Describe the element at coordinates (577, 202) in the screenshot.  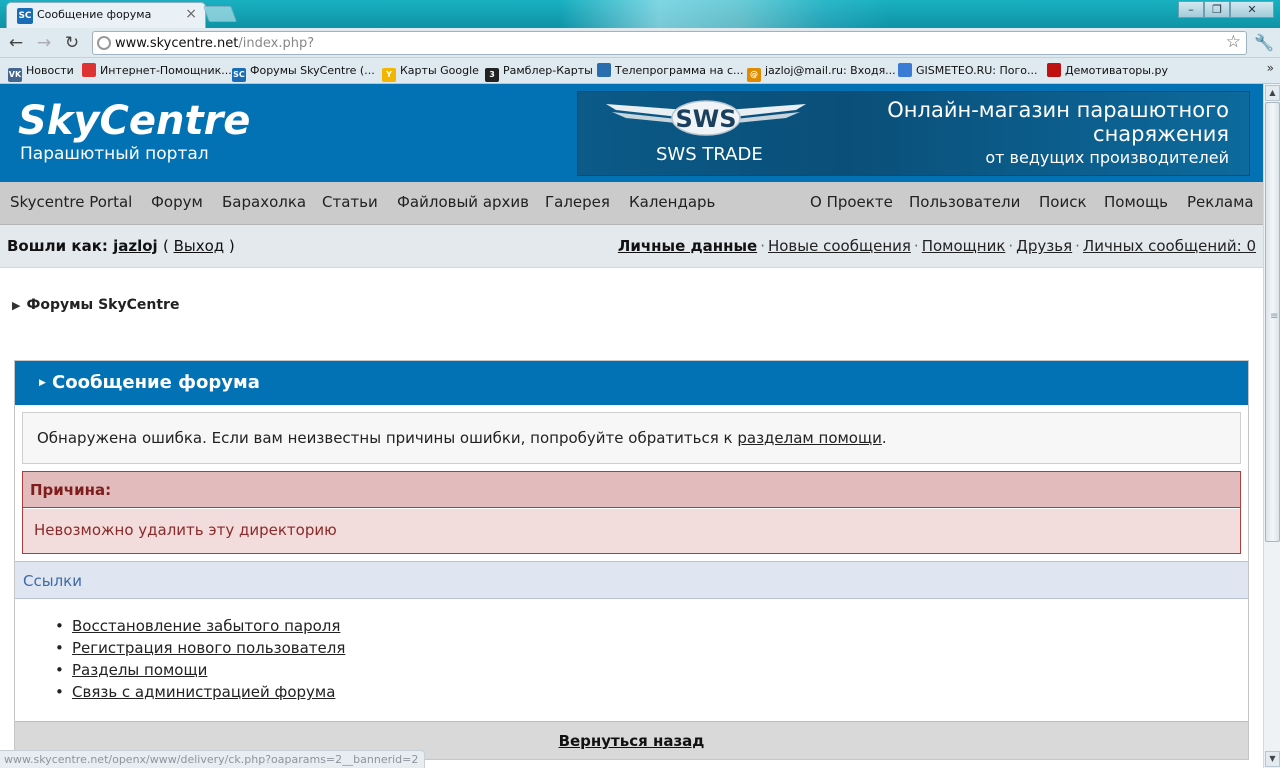
I see `nav-gallery: Галерея` at that location.